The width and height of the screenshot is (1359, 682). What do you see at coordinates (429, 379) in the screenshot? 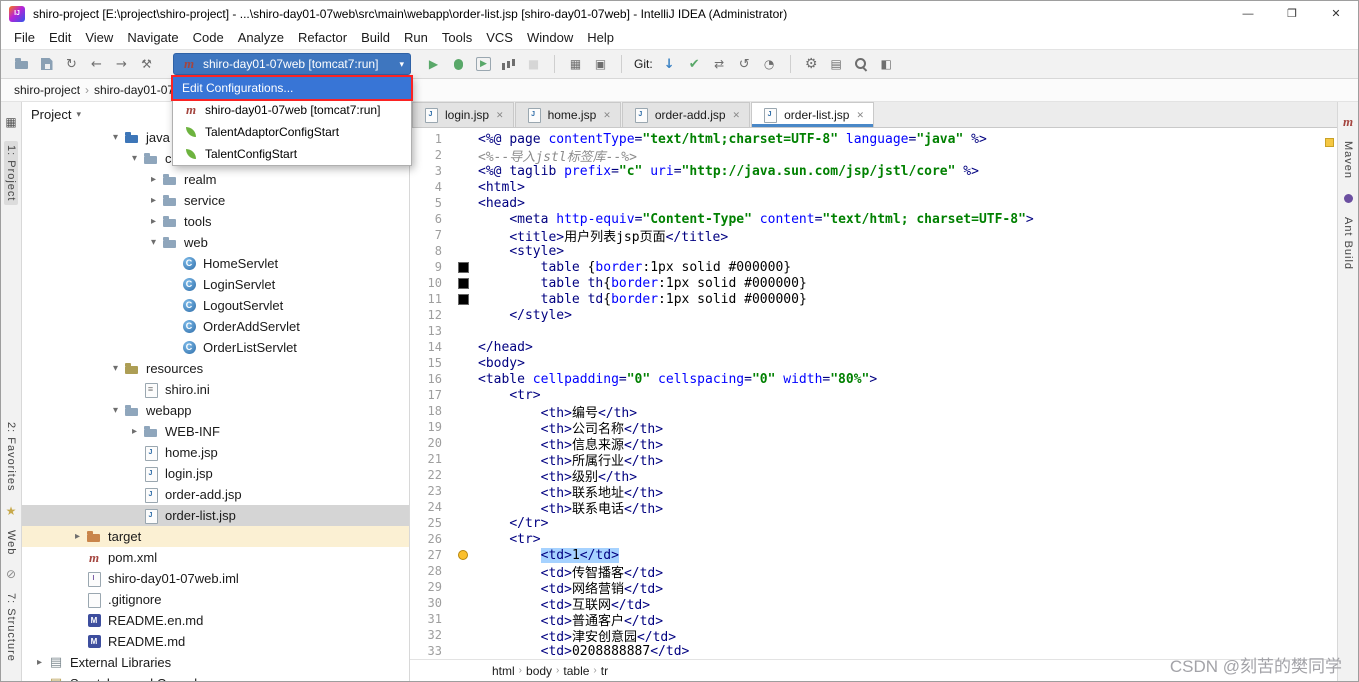
I see `line-number: 16` at bounding box center [429, 379].